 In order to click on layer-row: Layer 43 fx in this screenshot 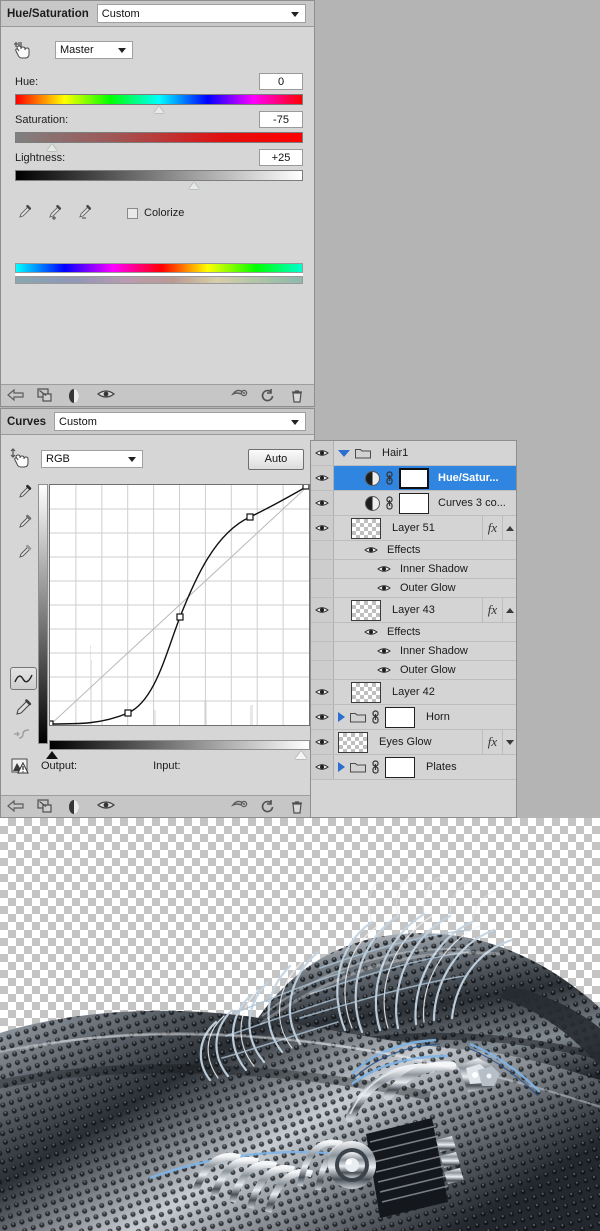, I will do `click(413, 610)`.